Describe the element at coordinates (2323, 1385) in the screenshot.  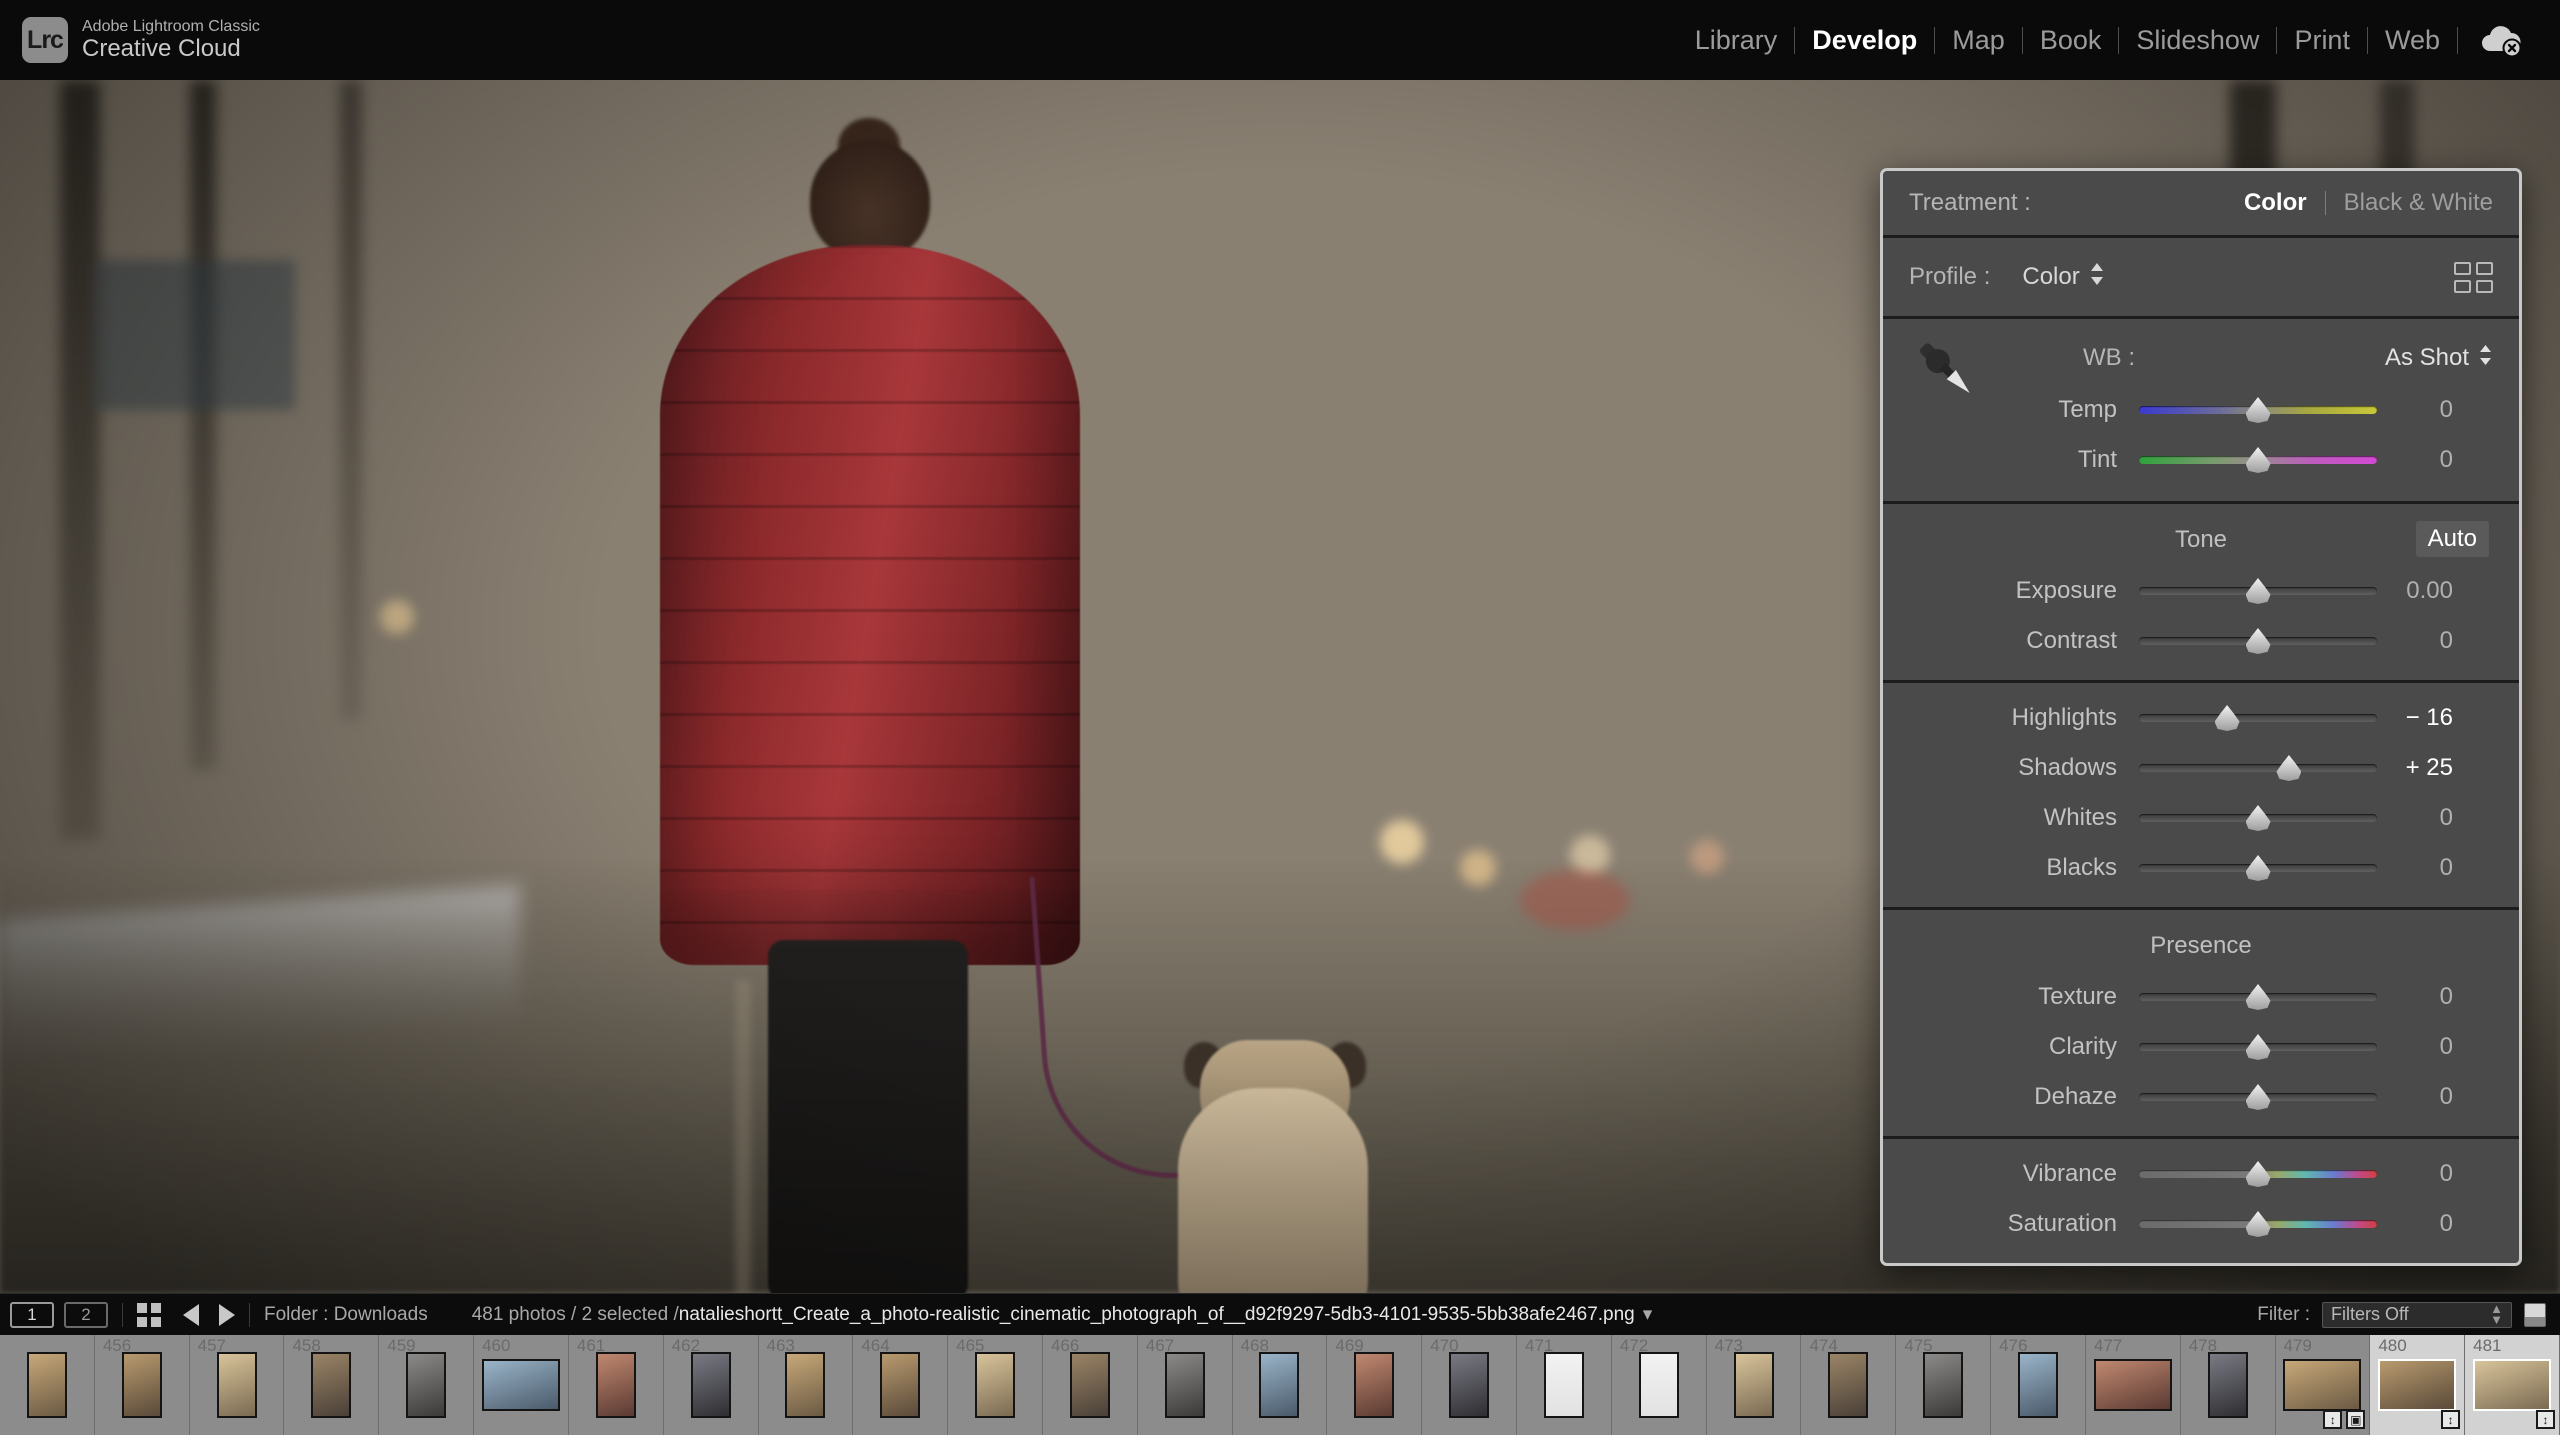
I see `filmstrip-thumbnail: 479 ▣ ↕` at that location.